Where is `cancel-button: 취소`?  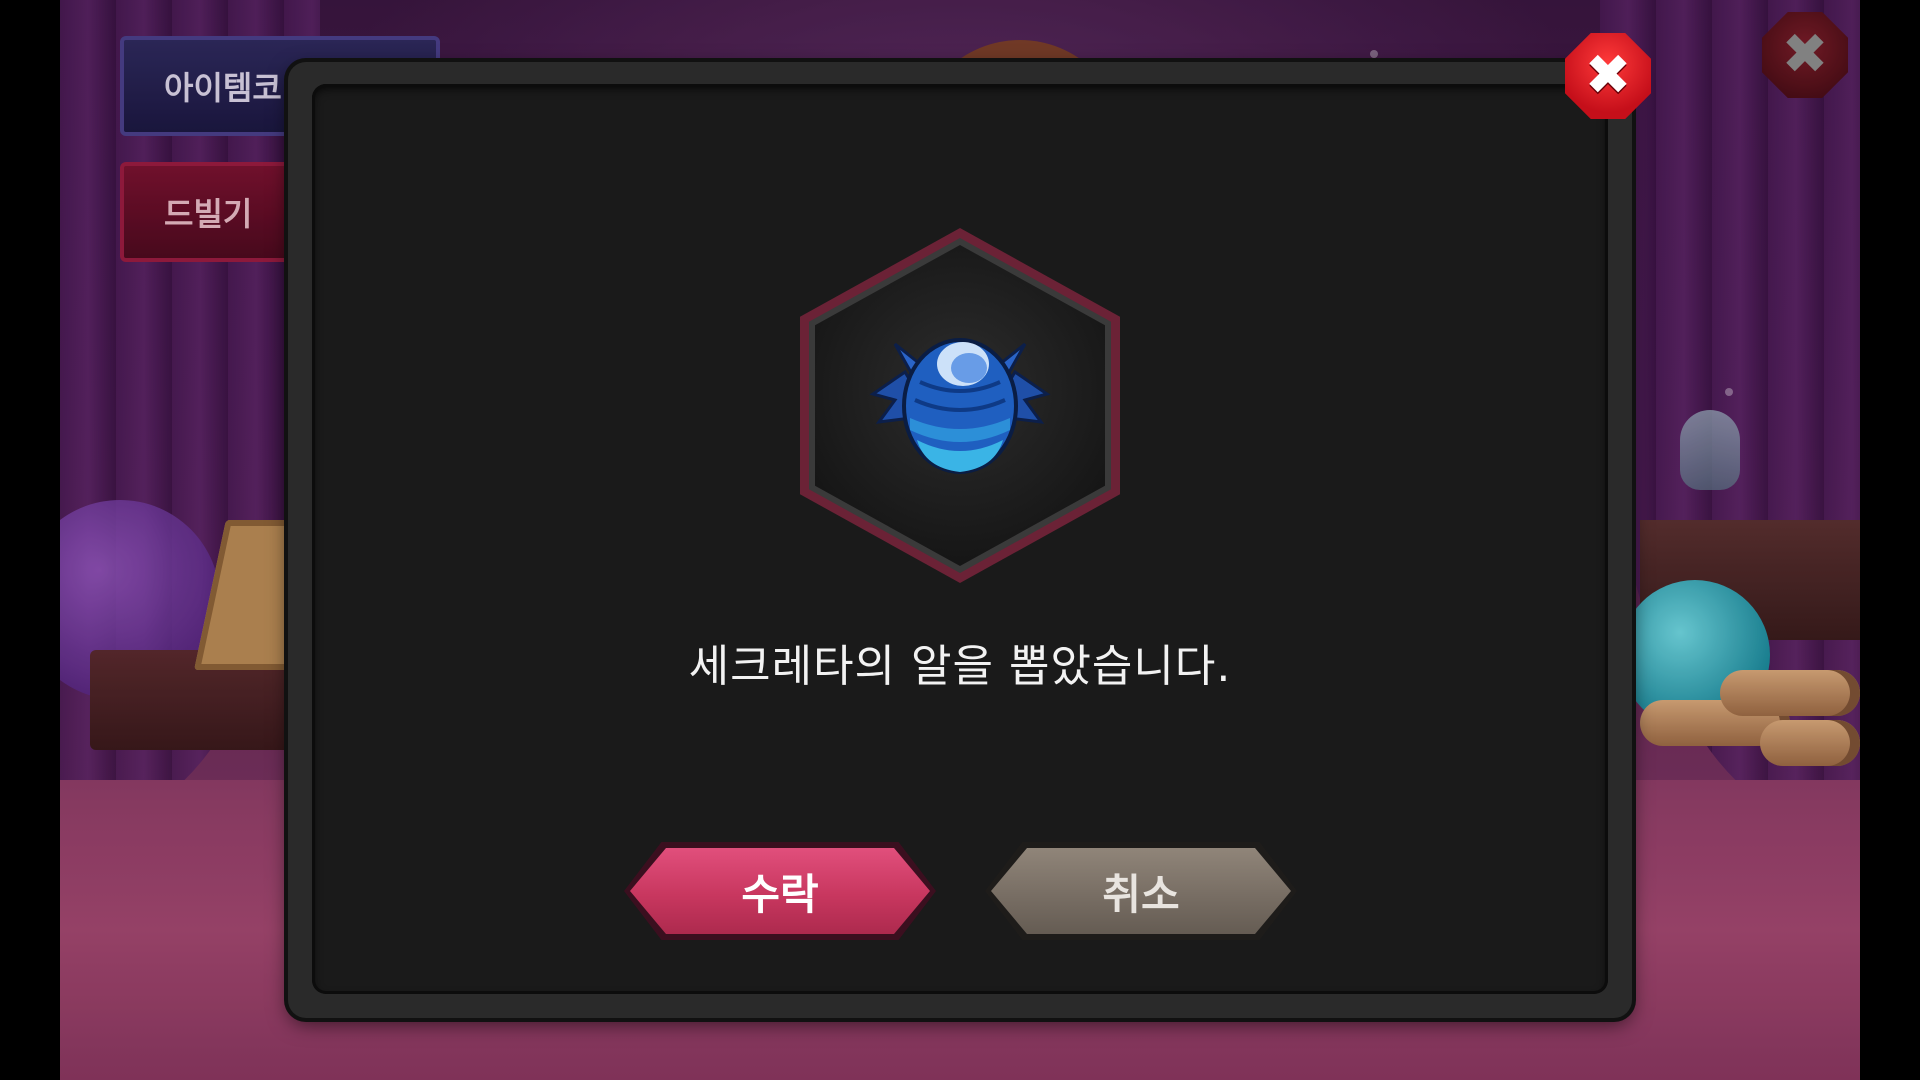 cancel-button: 취소 is located at coordinates (1141, 891).